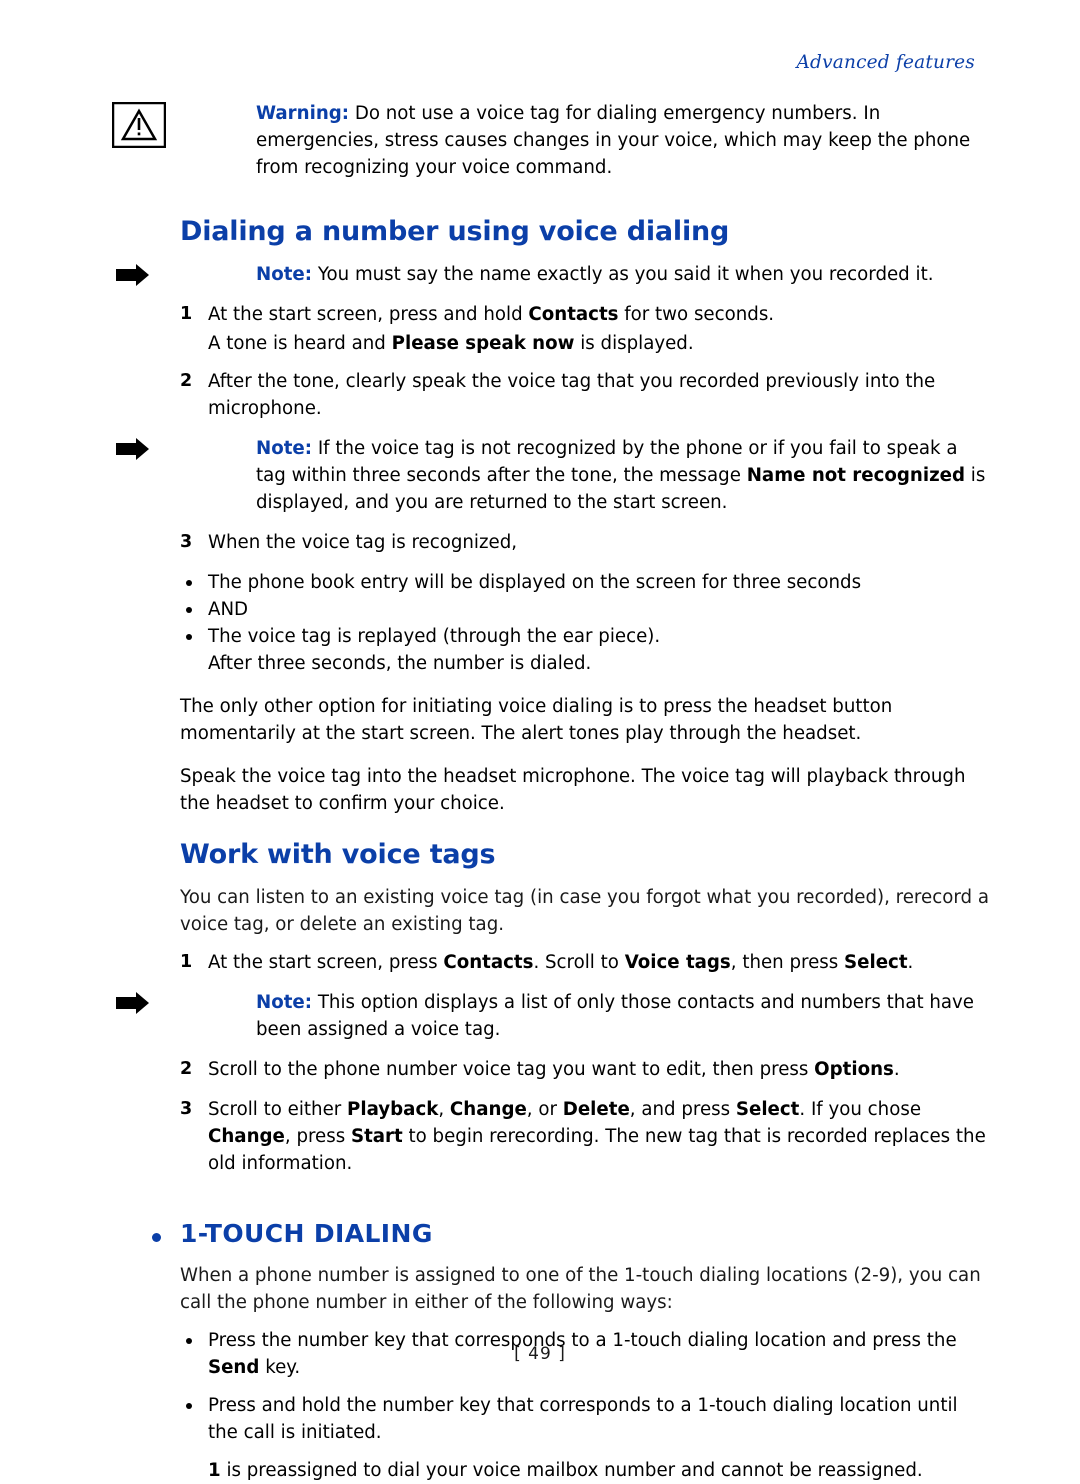  I want to click on substep-bold1: Please speak now, so click(483, 343).